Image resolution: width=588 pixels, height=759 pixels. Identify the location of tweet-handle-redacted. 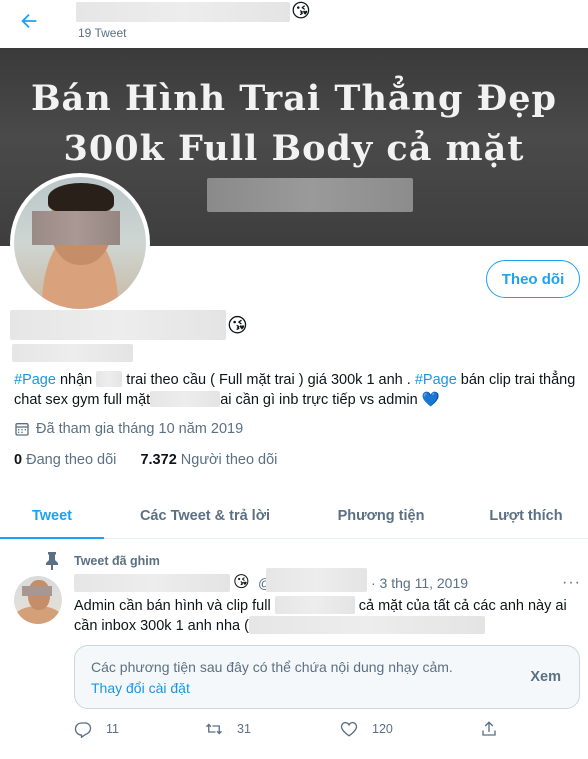
(316, 580).